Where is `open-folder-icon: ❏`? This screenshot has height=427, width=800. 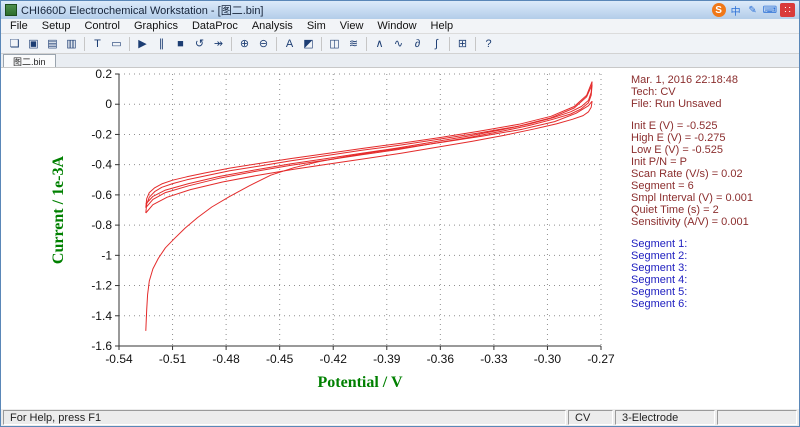
open-folder-icon: ❏ is located at coordinates (14, 43).